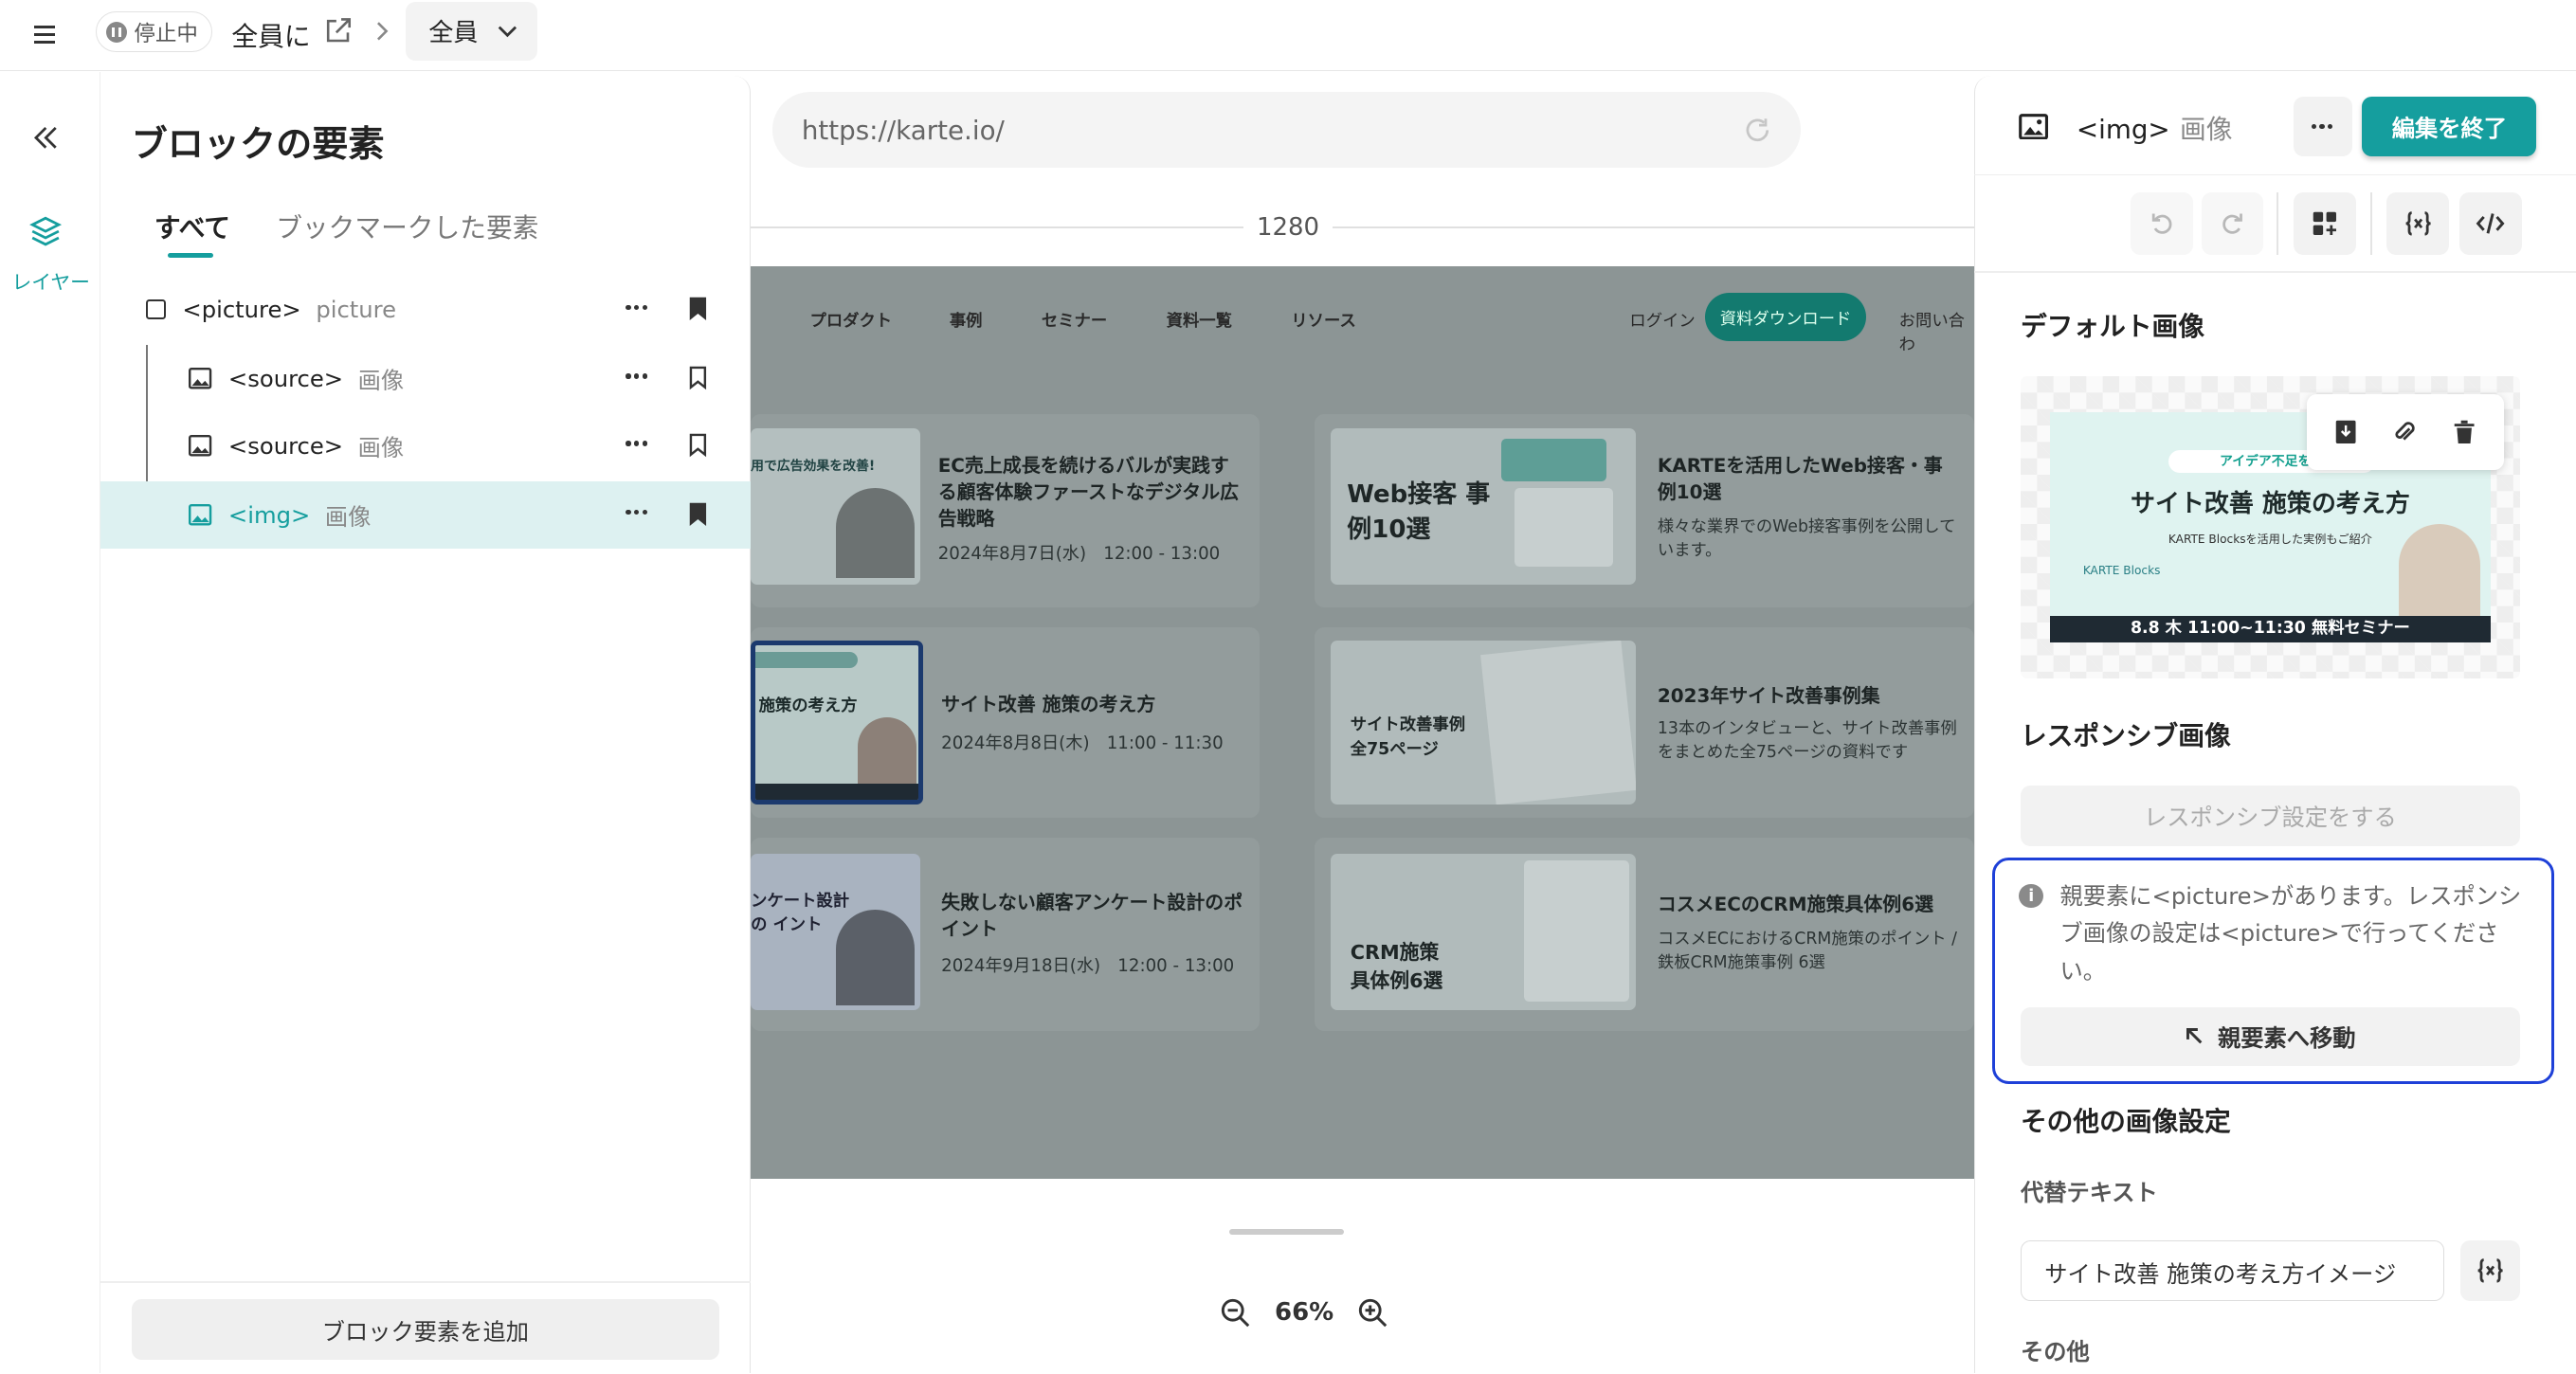  Describe the element at coordinates (425, 1330) in the screenshot. I see `add-block-element-button: ブロック要素を追加` at that location.